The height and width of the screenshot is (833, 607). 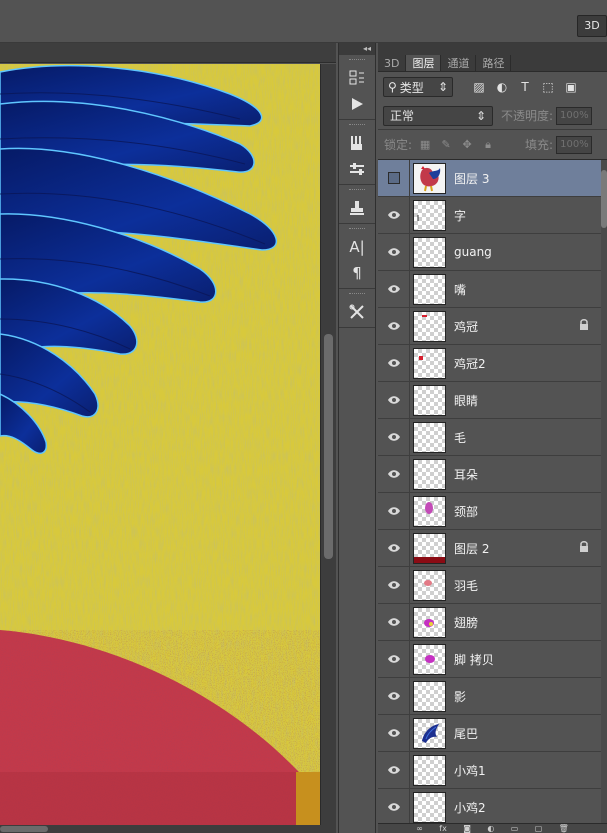 What do you see at coordinates (467, 828) in the screenshot?
I see `mask-icon: ◙` at bounding box center [467, 828].